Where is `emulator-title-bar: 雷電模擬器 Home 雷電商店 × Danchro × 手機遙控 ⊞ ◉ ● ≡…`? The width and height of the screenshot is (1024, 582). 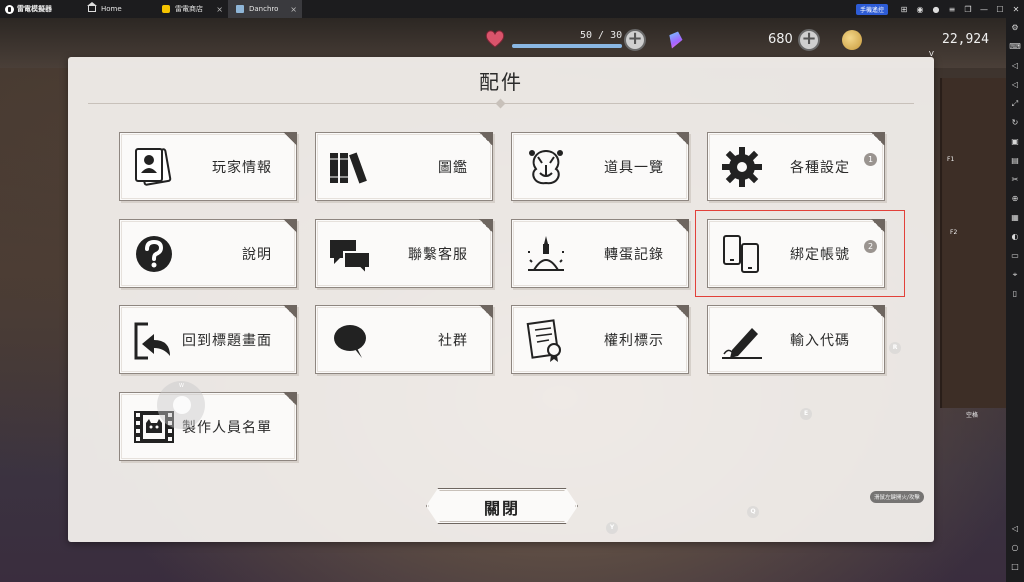 emulator-title-bar: 雷電模擬器 Home 雷電商店 × Danchro × 手機遙控 ⊞ ◉ ● ≡… is located at coordinates (512, 9).